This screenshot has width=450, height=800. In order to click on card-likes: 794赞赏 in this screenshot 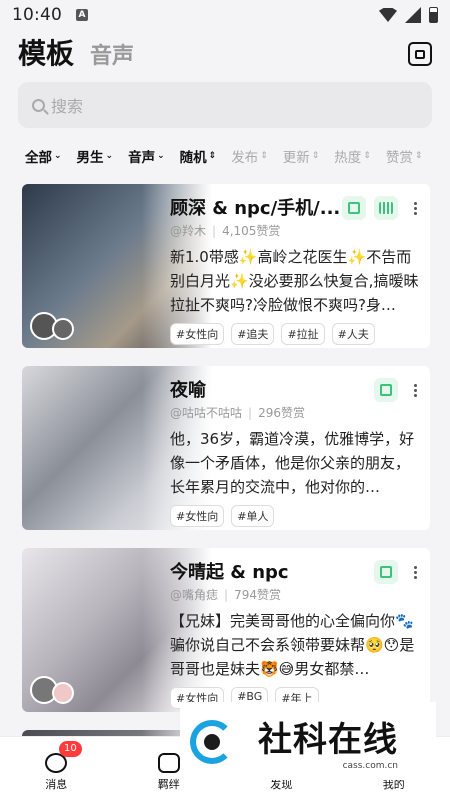, I will do `click(257, 595)`.